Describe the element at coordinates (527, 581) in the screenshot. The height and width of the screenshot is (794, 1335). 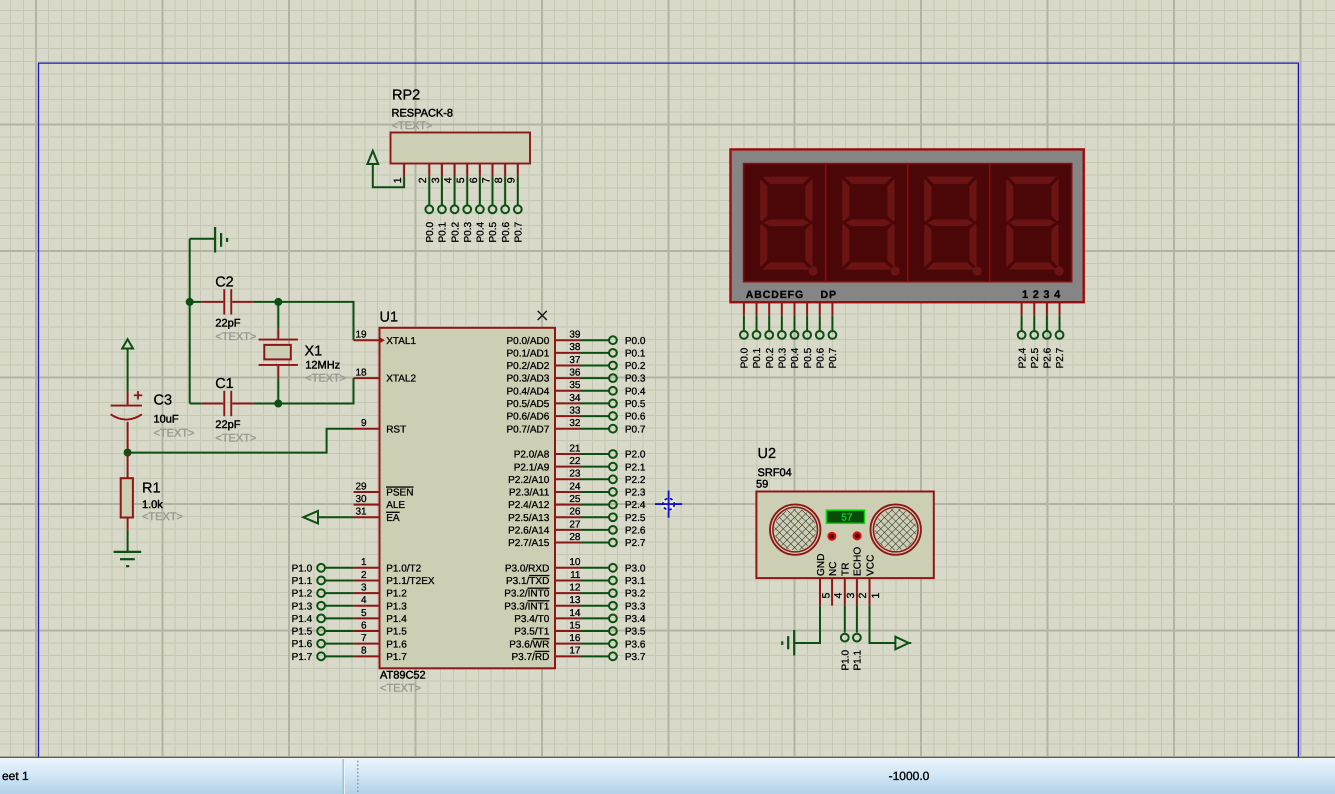
I see `svg-text: P3.1/TXD` at that location.